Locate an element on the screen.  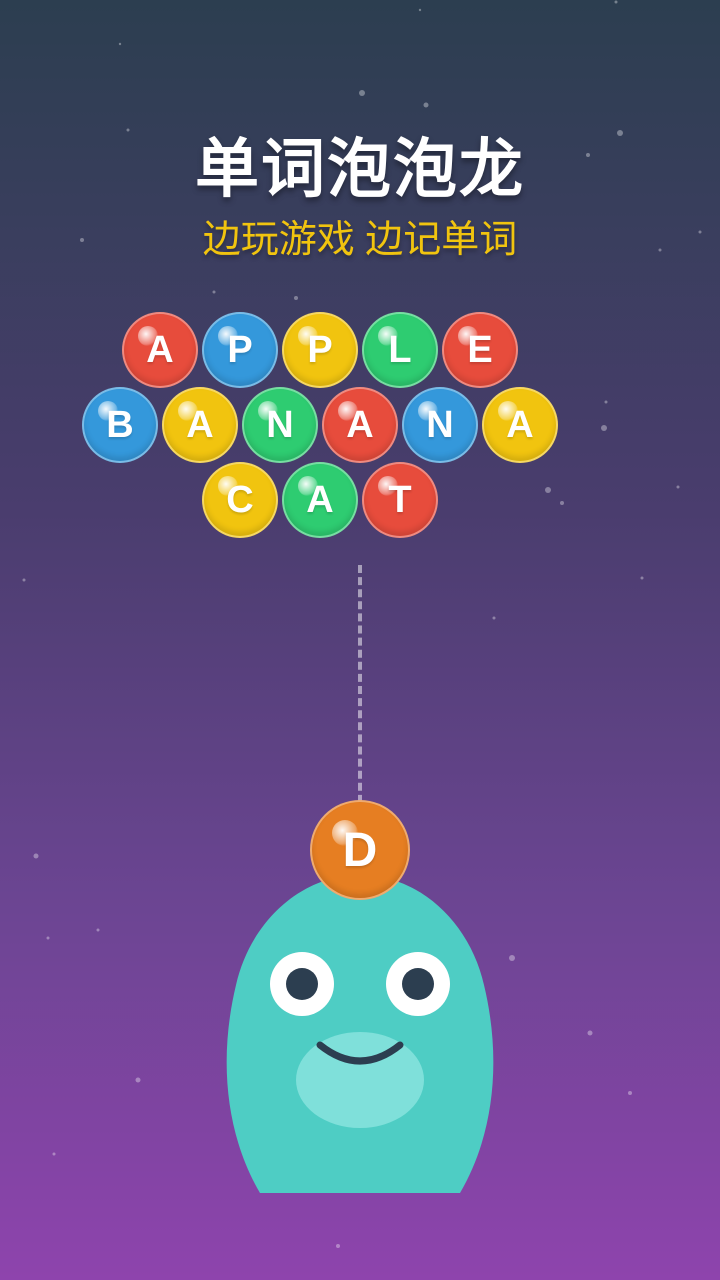
bubble-letter: L is located at coordinates (400, 349).